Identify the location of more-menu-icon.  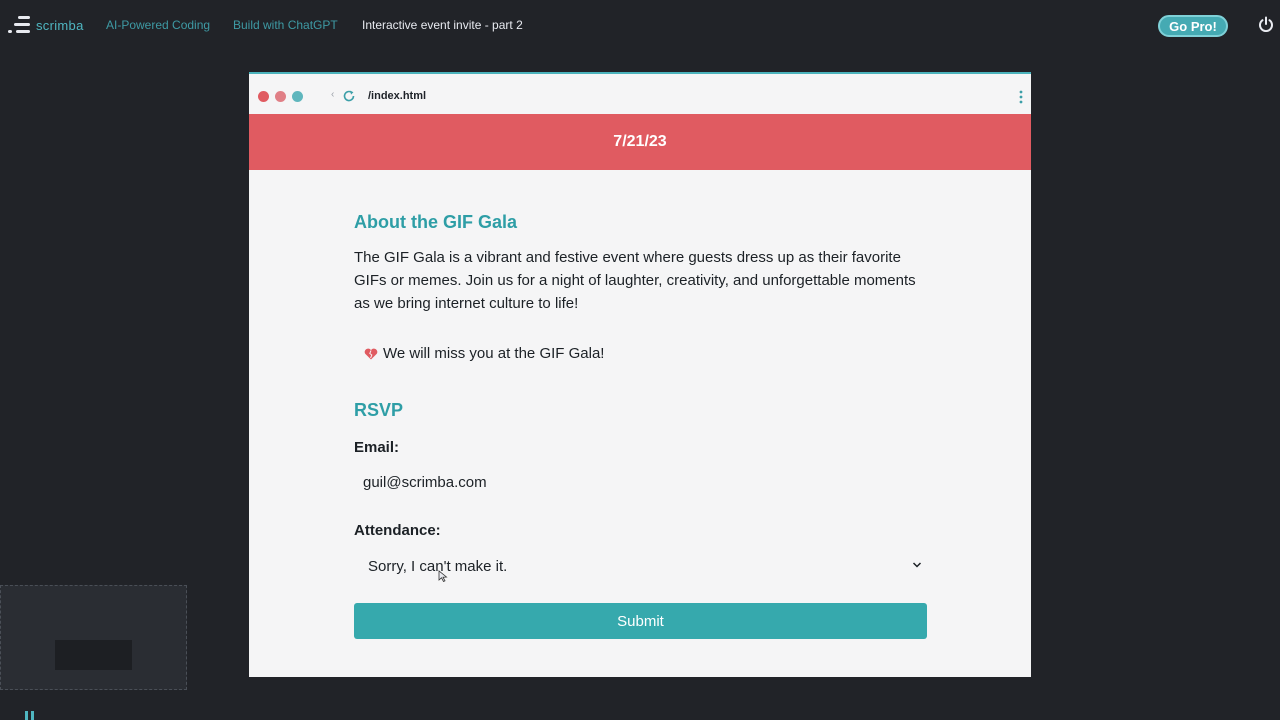
(1021, 97).